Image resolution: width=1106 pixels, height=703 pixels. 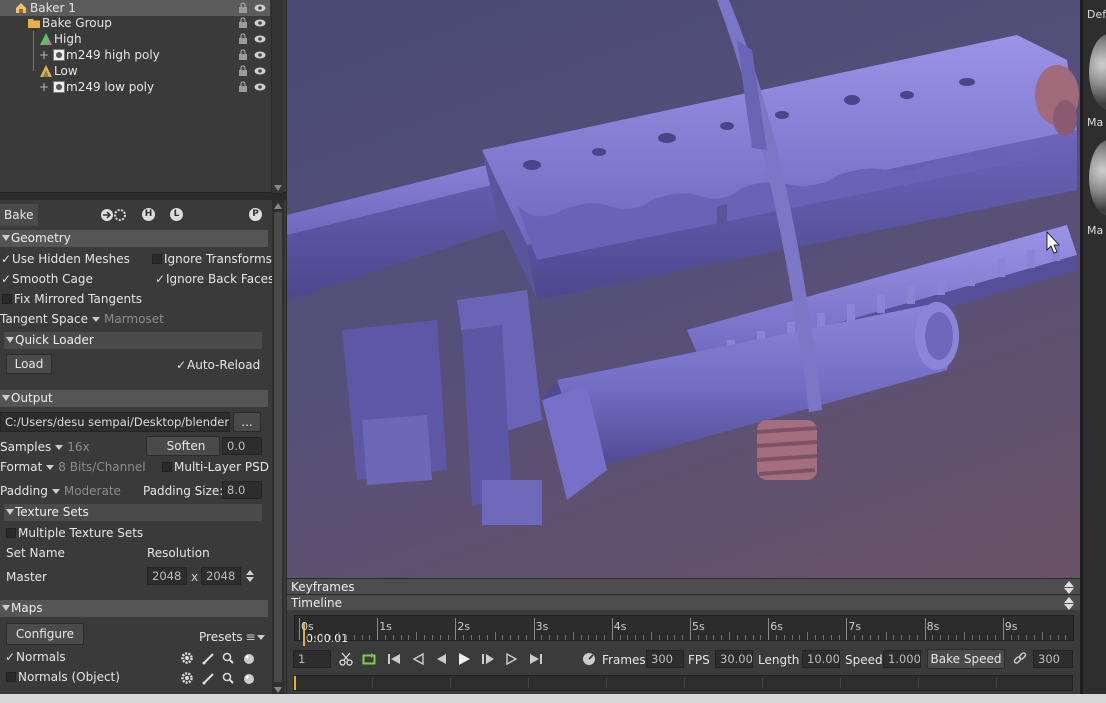 I want to click on multi-layer-psd-checkbox: Multi-Layer PSD, so click(x=215, y=467).